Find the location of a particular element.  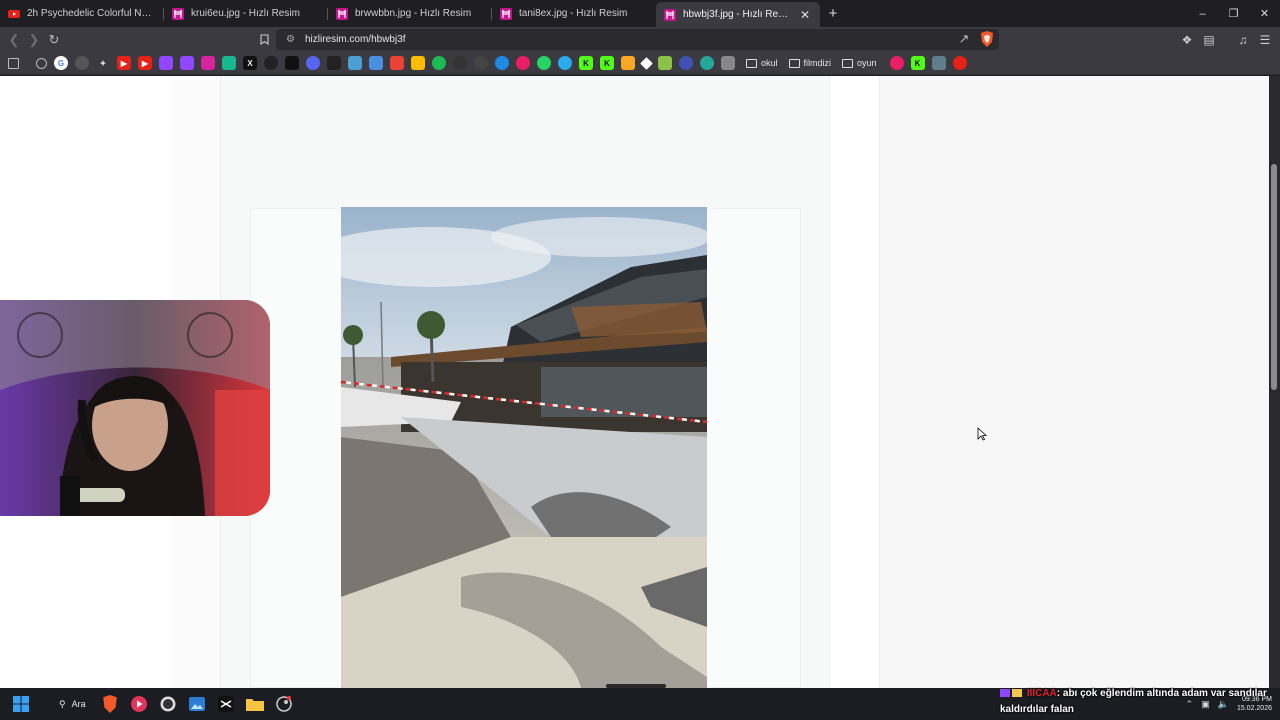

window-controls: – ❐ ✕ is located at coordinates (1233, 13).